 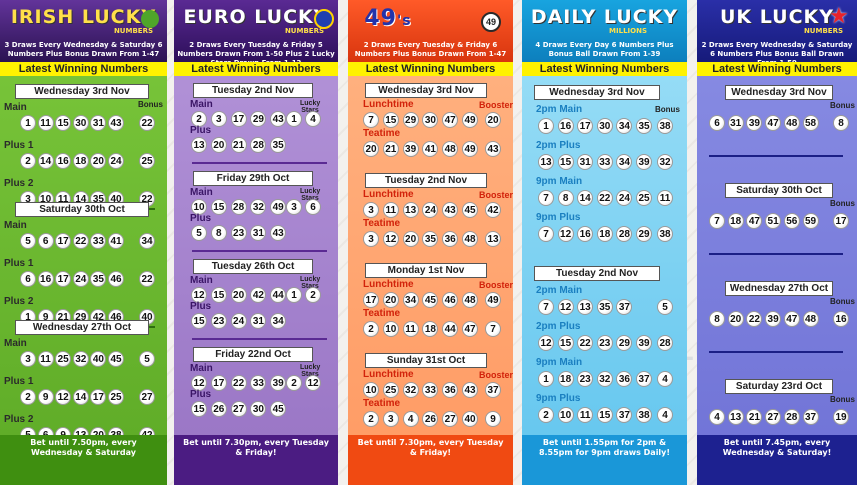 I want to click on number-ball: 2, so click(x=28, y=397).